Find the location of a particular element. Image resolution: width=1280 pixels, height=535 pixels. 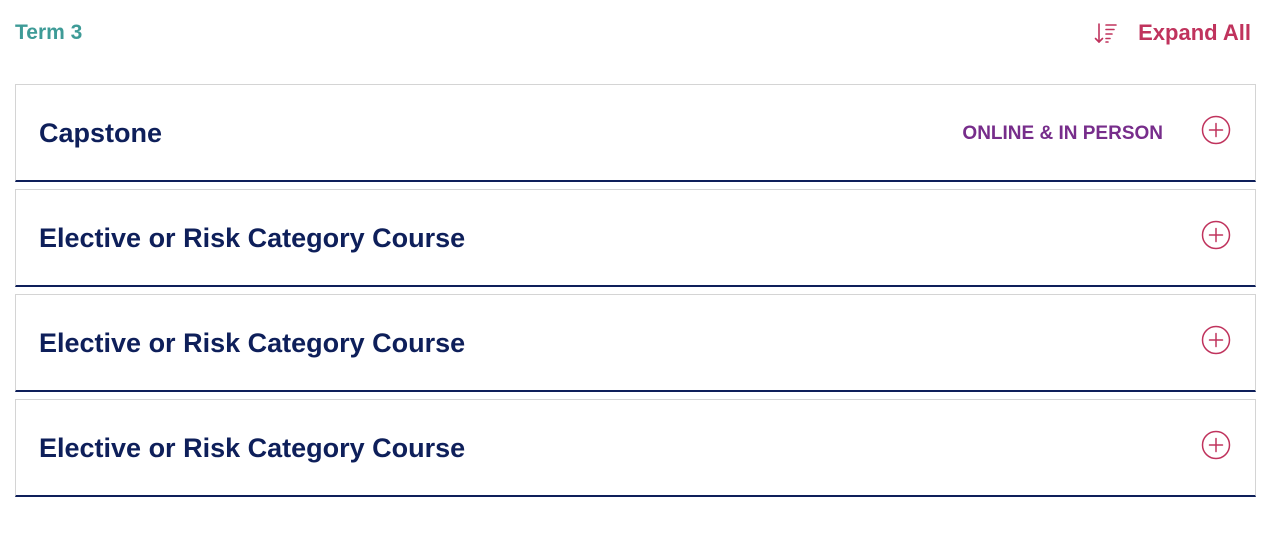

expand-all-button: Expand All is located at coordinates (1172, 33).